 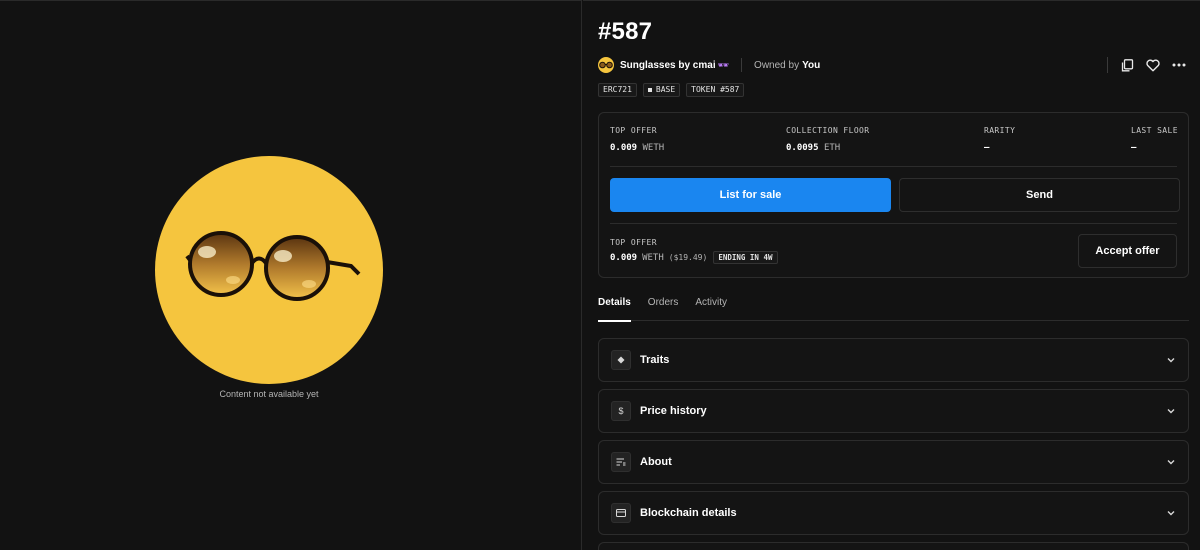 I want to click on token-actions, so click(x=1149, y=65).